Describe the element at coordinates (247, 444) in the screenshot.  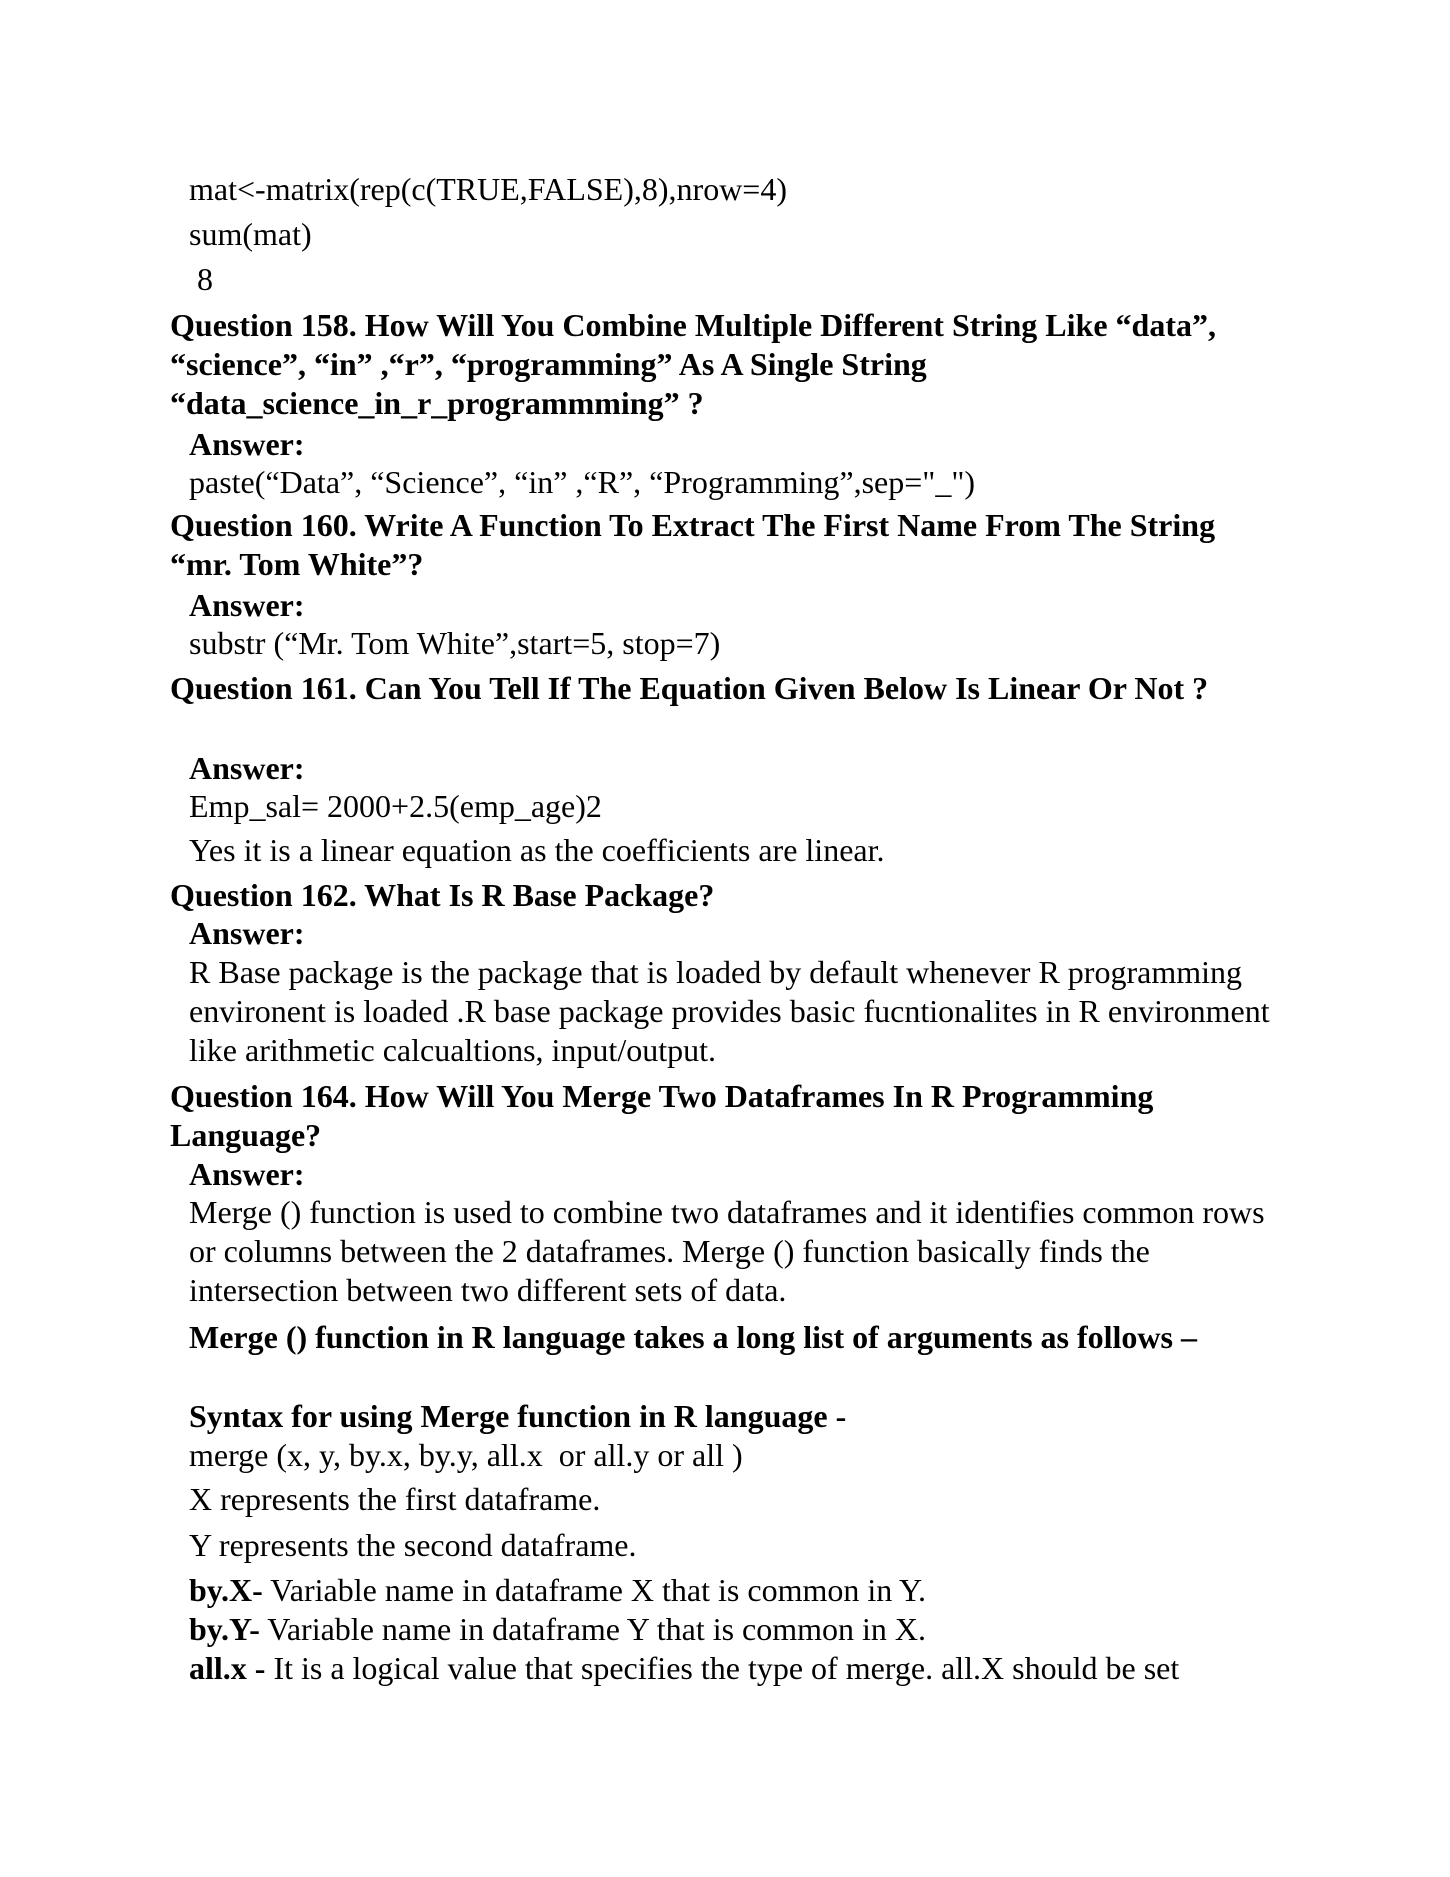
I see `question-158-answer-label: Answer:` at that location.